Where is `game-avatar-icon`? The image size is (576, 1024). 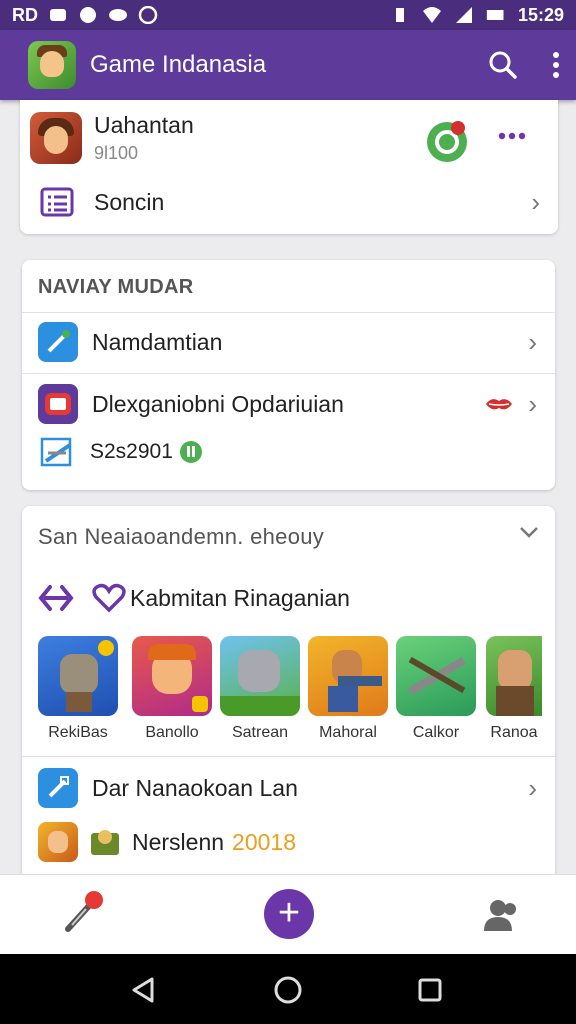
game-avatar-icon is located at coordinates (58, 842).